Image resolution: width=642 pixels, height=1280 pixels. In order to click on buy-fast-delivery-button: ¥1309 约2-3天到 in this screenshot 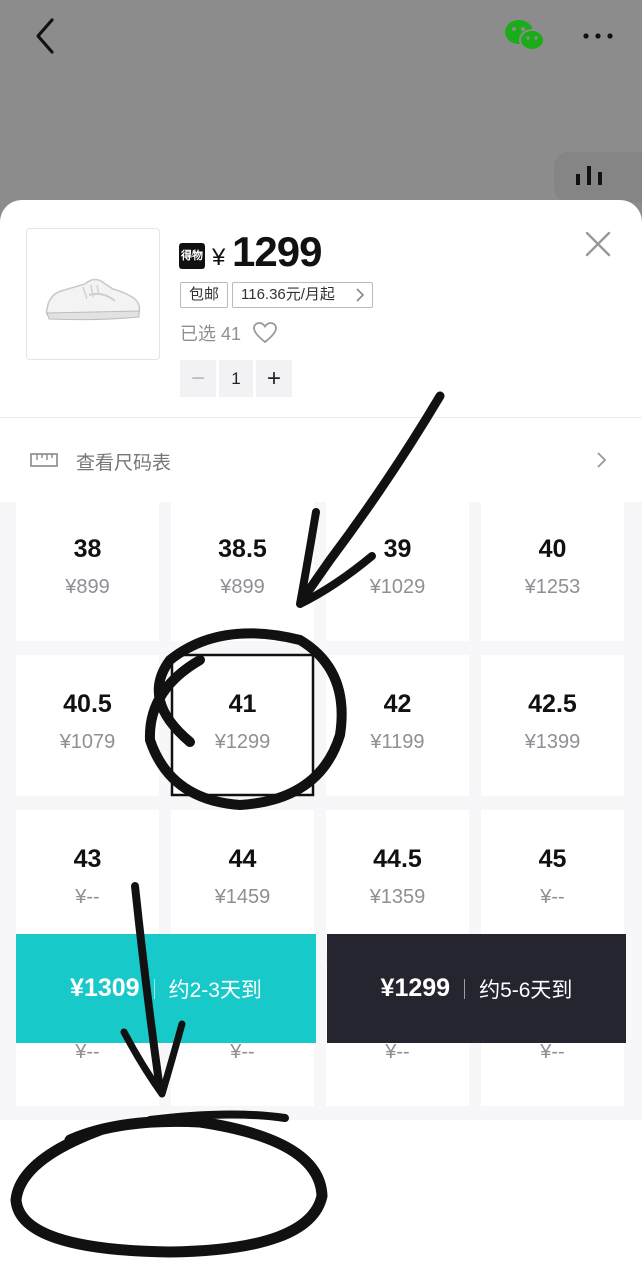, I will do `click(166, 988)`.